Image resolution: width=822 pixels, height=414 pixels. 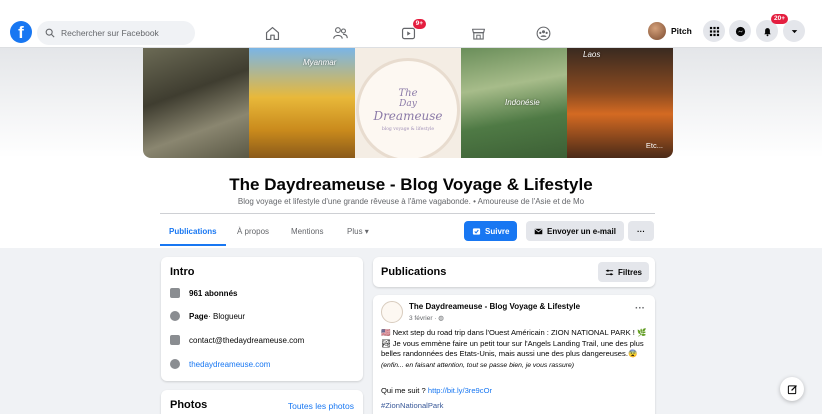 I want to click on contact-email: contact@thedaydreameuse.com, so click(x=246, y=340).